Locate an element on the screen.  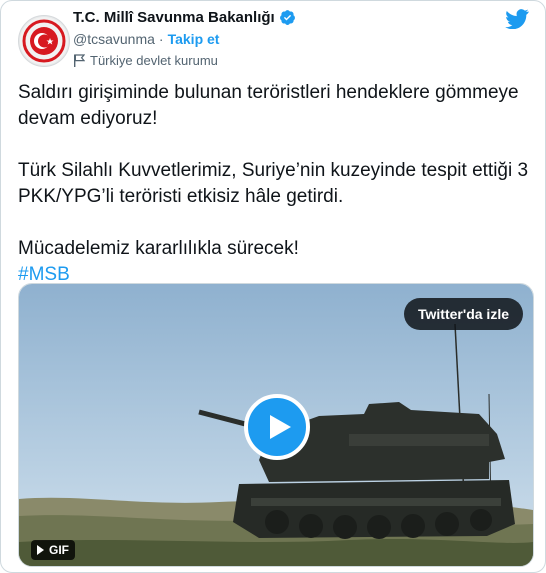
play-button is located at coordinates (277, 427).